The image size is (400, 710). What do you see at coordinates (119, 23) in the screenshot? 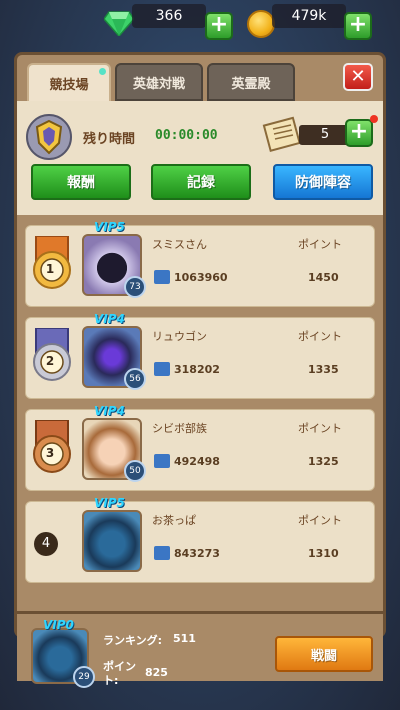
I see `emerald-gem-icon` at bounding box center [119, 23].